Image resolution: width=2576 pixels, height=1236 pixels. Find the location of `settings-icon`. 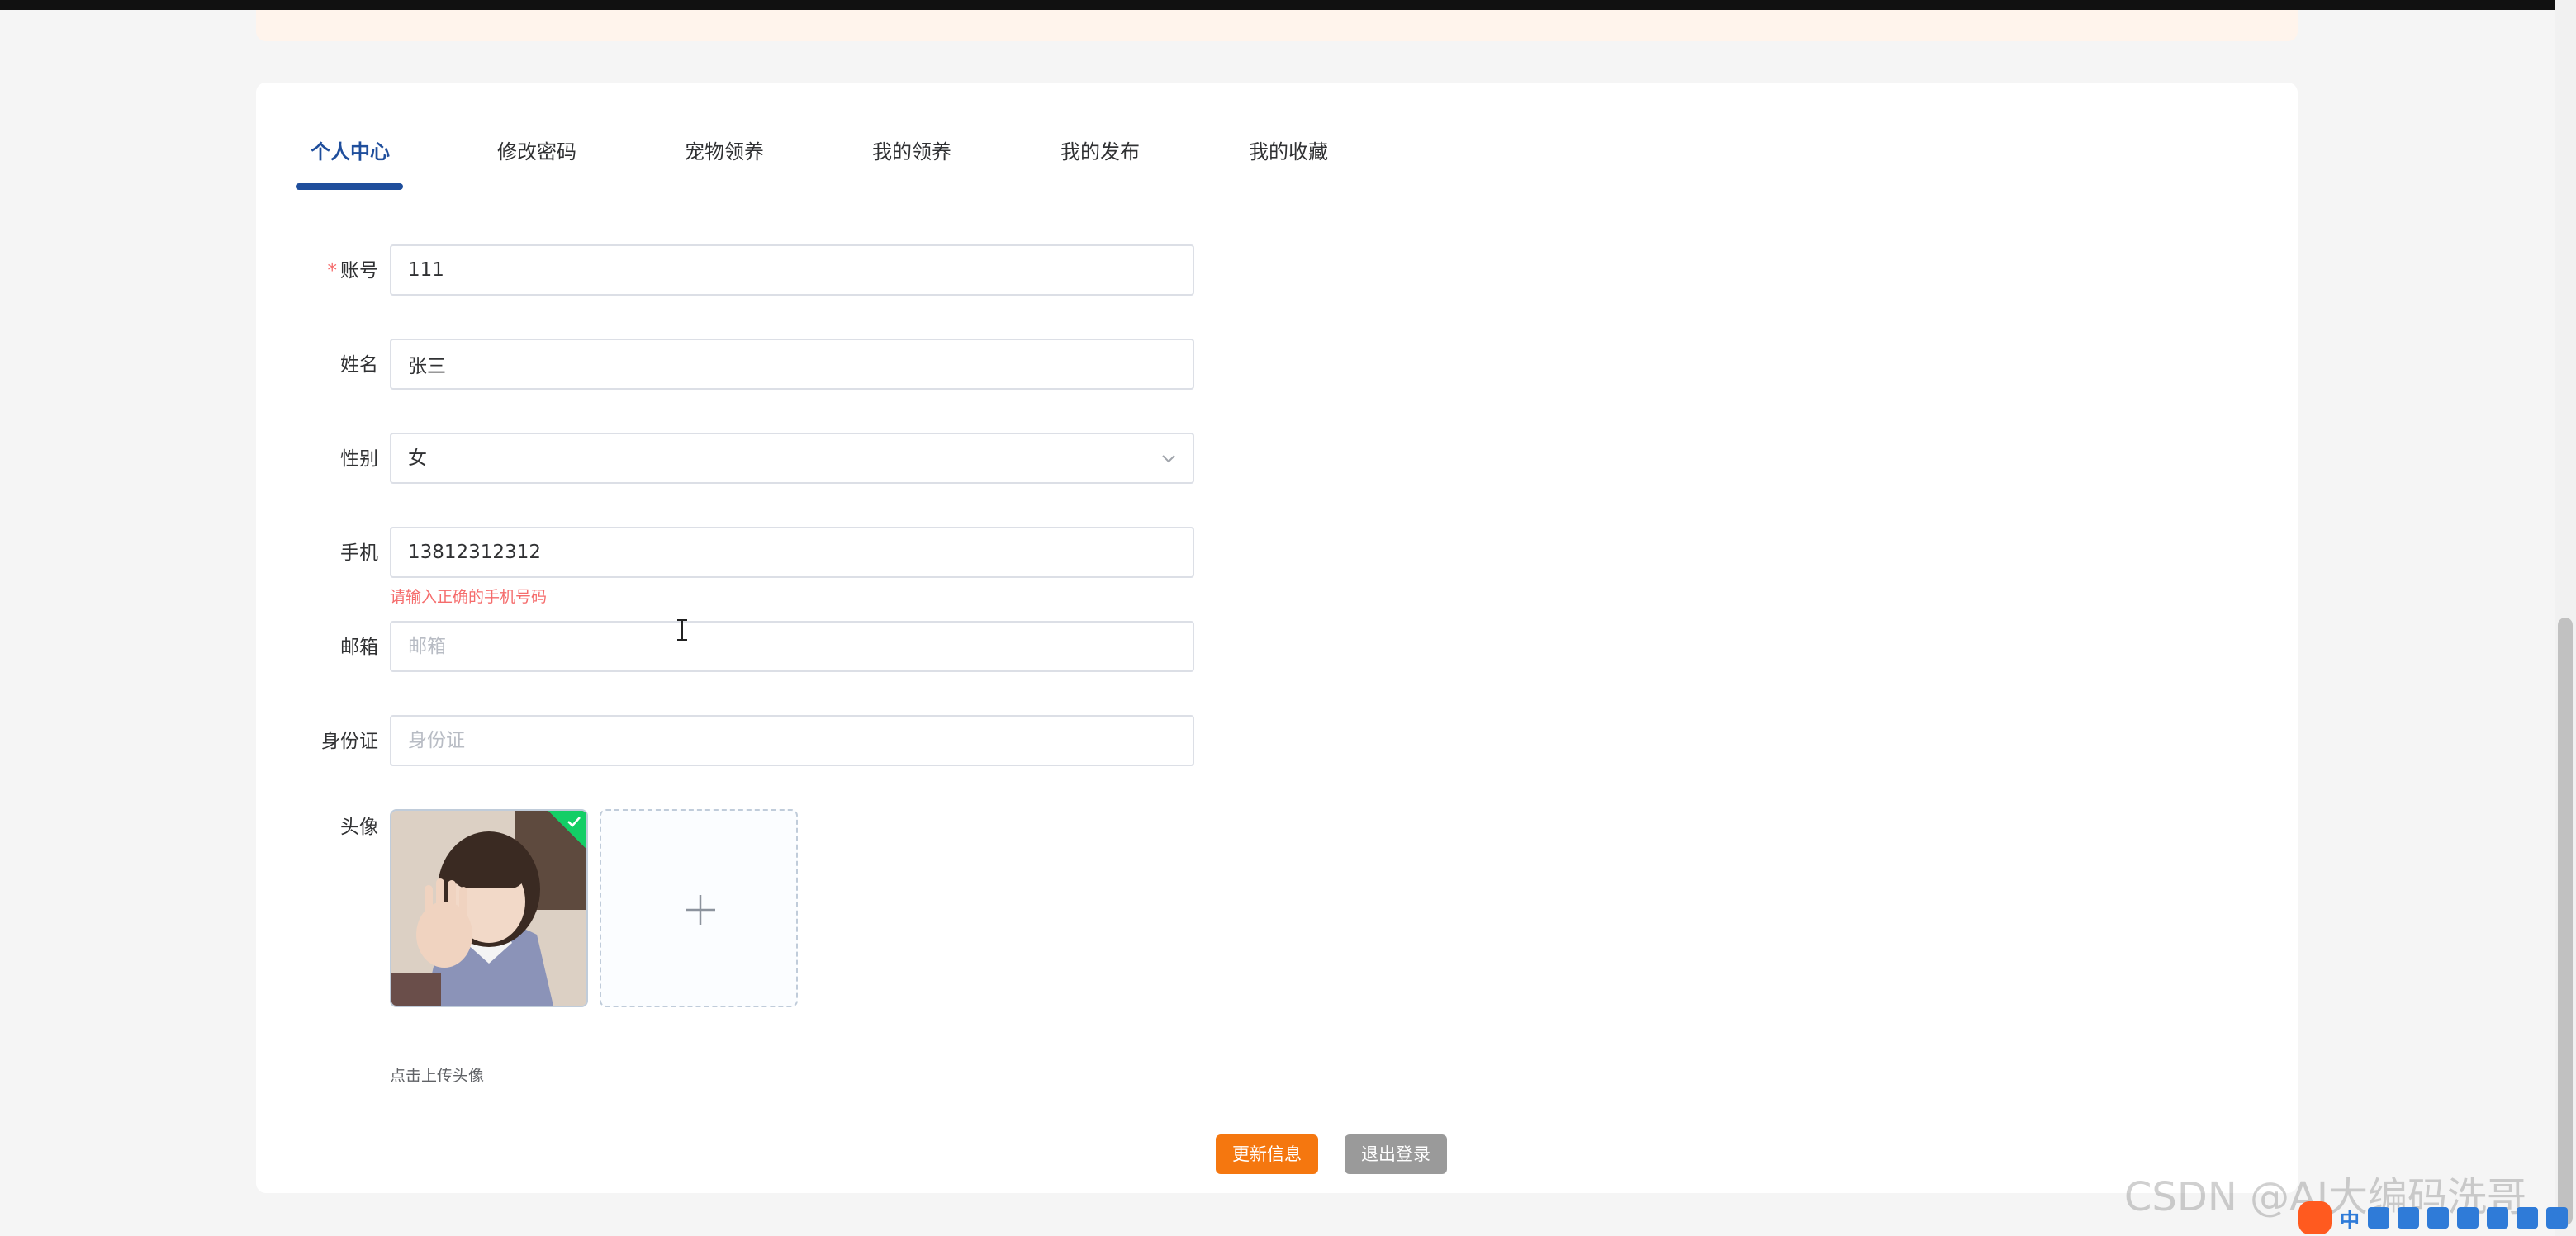

settings-icon is located at coordinates (2557, 1218).